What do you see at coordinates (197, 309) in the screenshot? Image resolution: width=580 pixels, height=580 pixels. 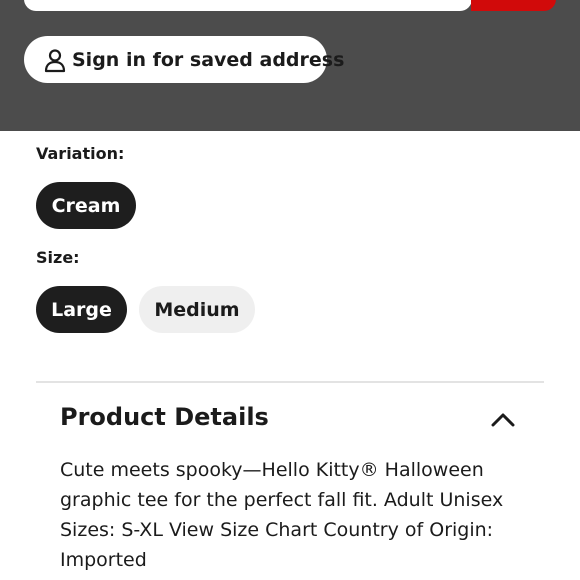 I see `size-option-medium: Medium` at bounding box center [197, 309].